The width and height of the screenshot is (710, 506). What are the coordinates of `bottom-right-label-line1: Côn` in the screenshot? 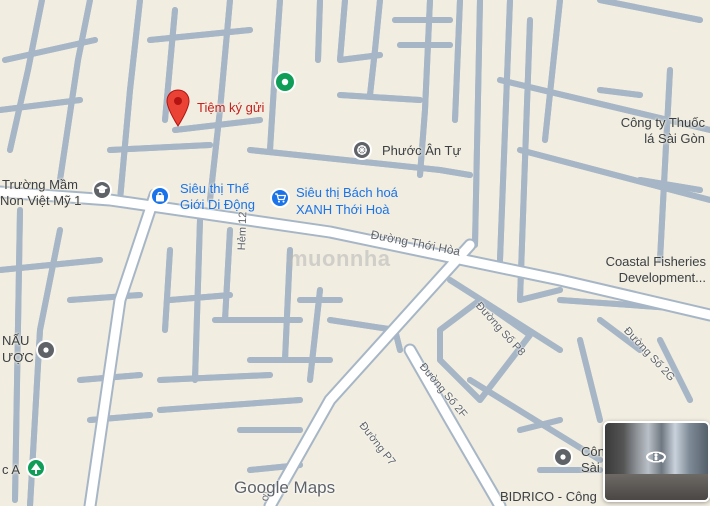 It's located at (593, 452).